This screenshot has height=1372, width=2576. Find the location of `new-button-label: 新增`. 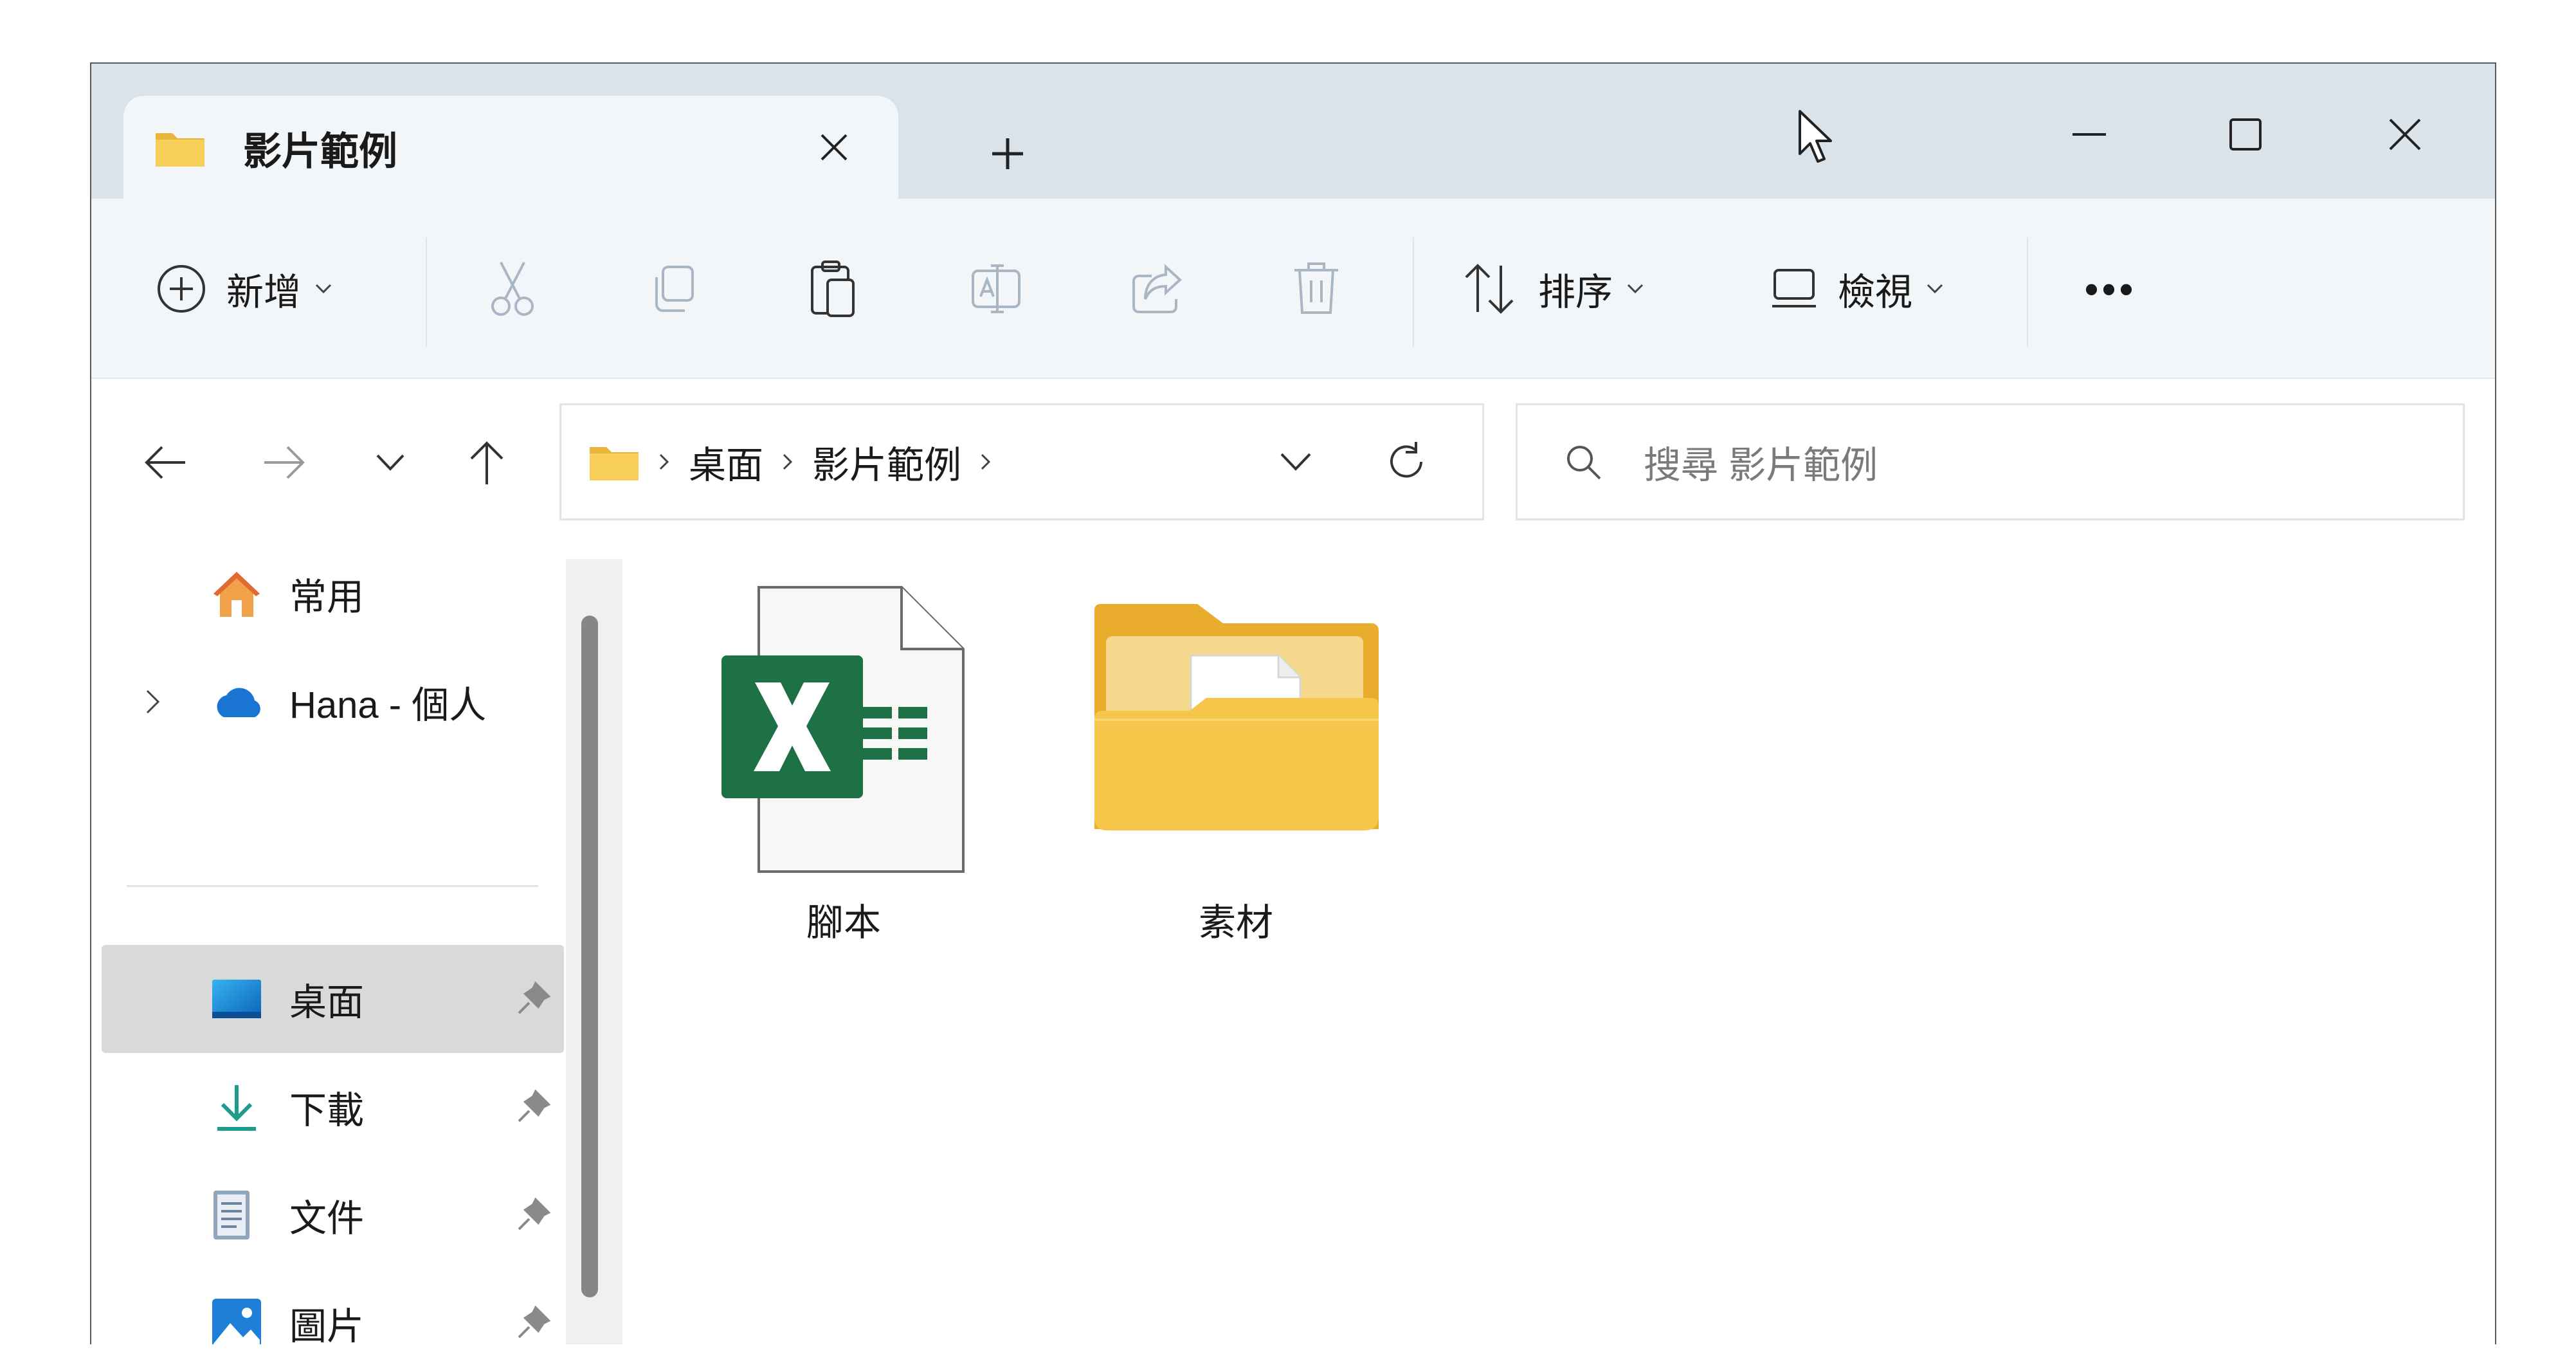

new-button-label: 新增 is located at coordinates (264, 292).